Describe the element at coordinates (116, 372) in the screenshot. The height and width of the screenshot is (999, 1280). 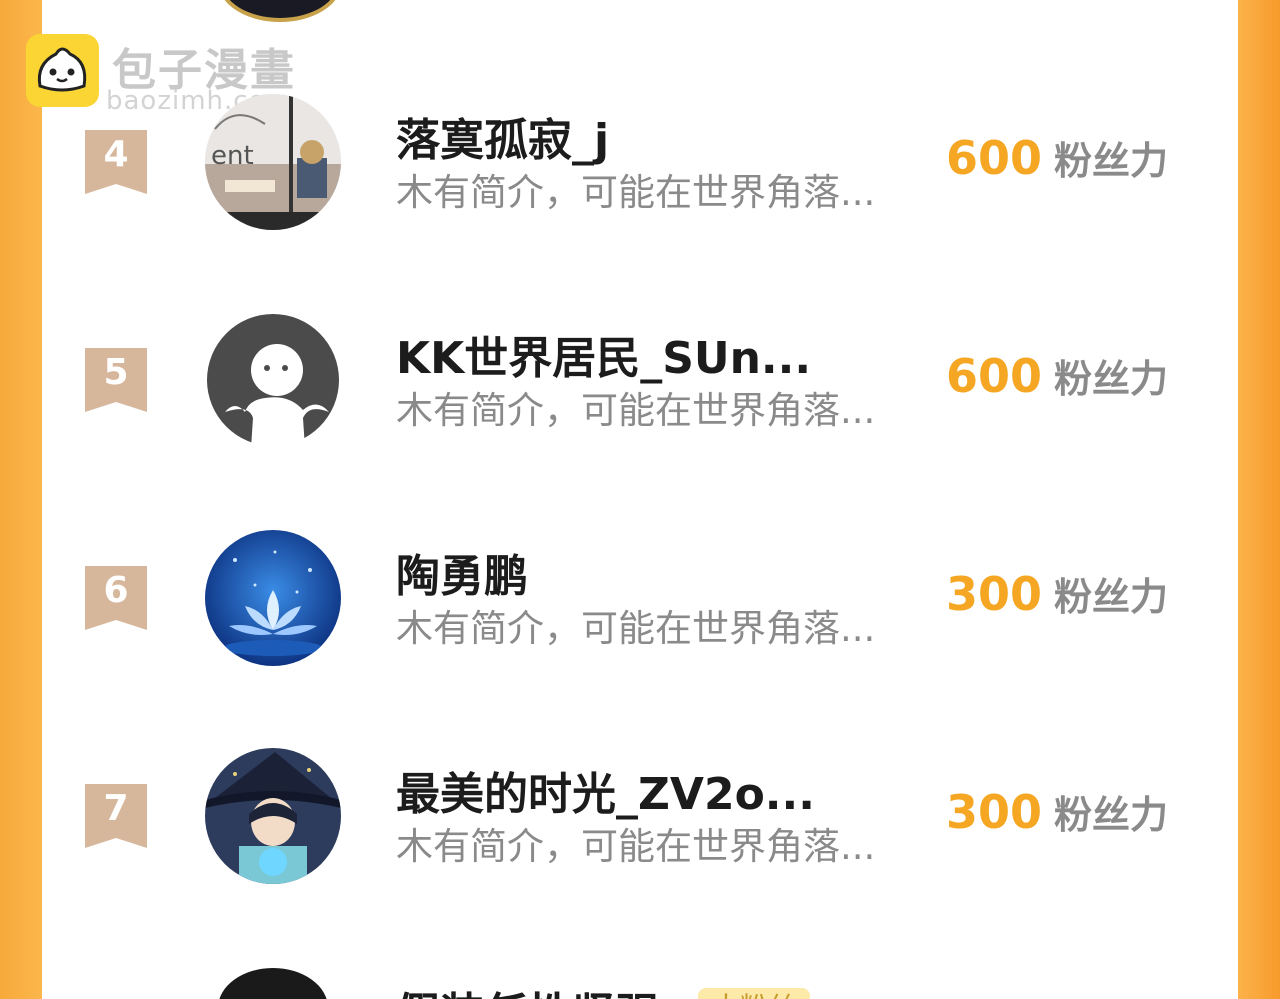
I see `rank-number: 5` at that location.